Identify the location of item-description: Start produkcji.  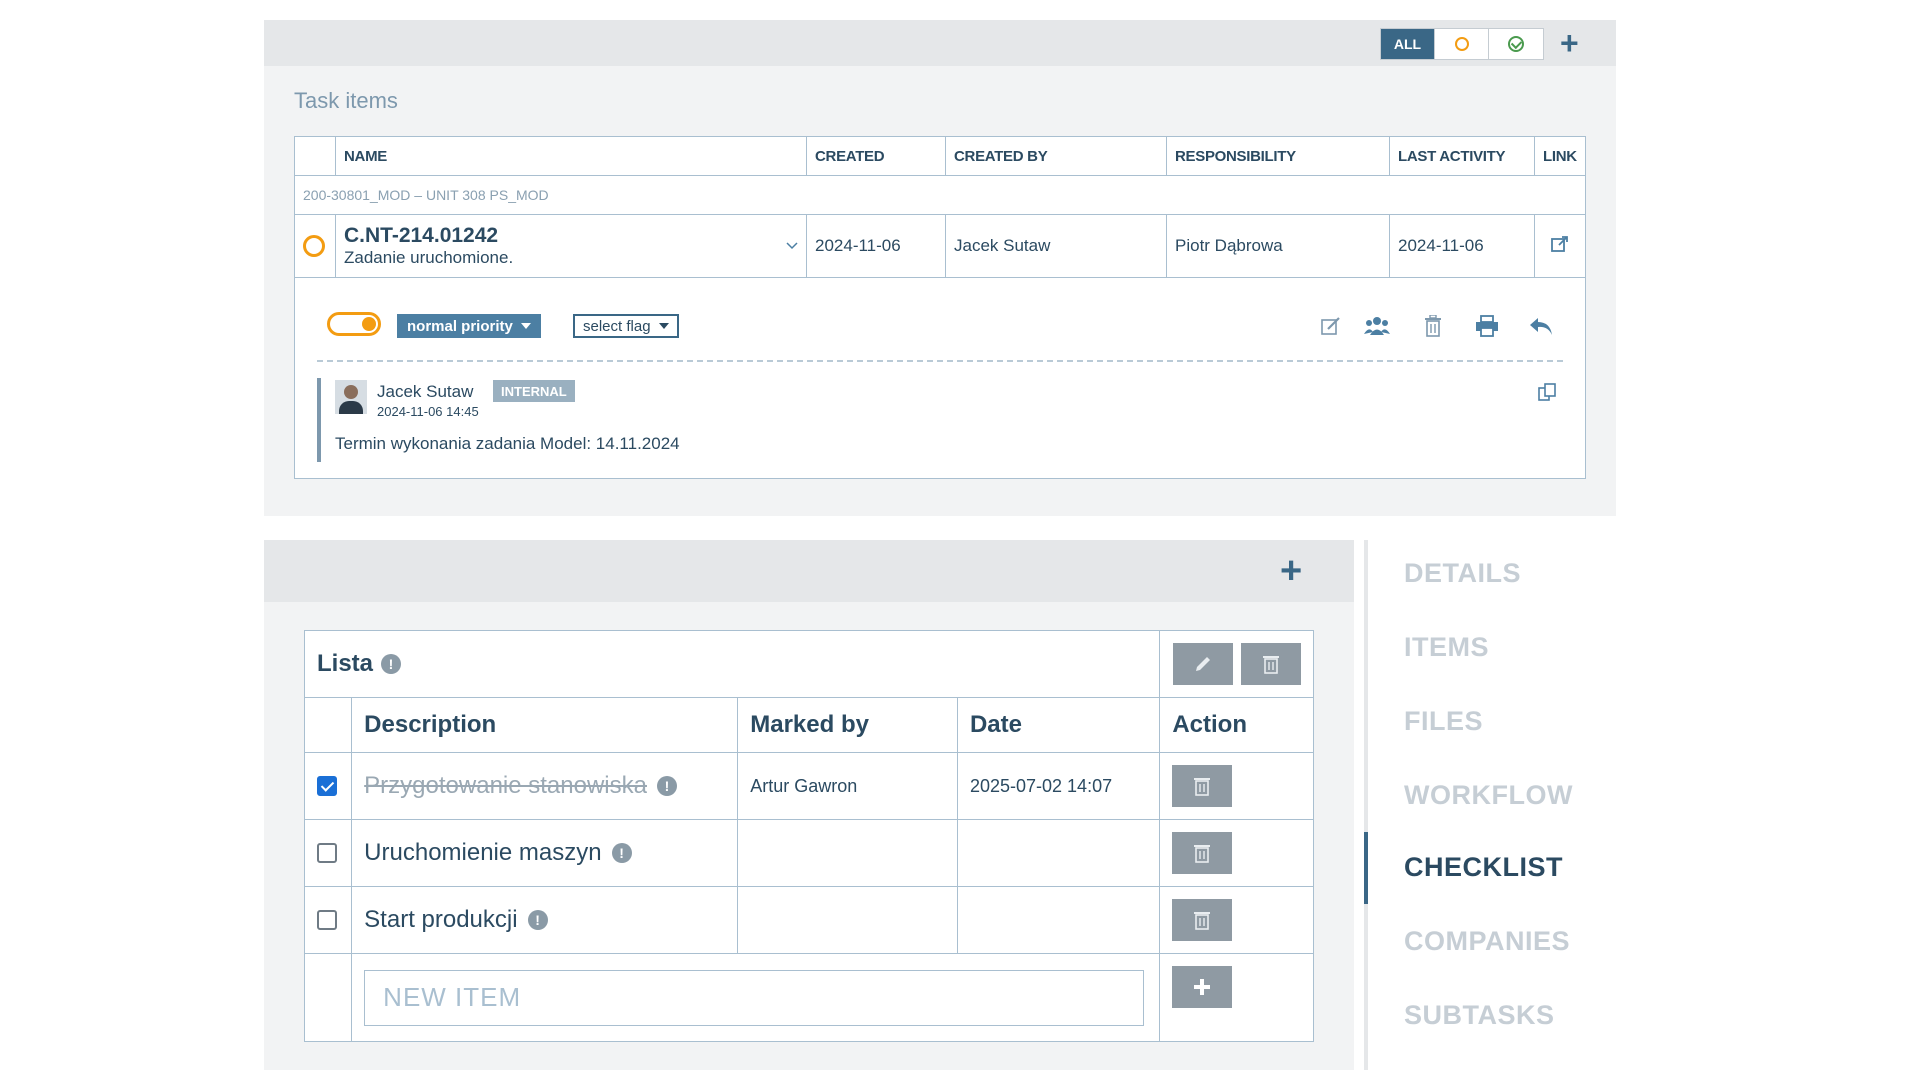
(441, 919).